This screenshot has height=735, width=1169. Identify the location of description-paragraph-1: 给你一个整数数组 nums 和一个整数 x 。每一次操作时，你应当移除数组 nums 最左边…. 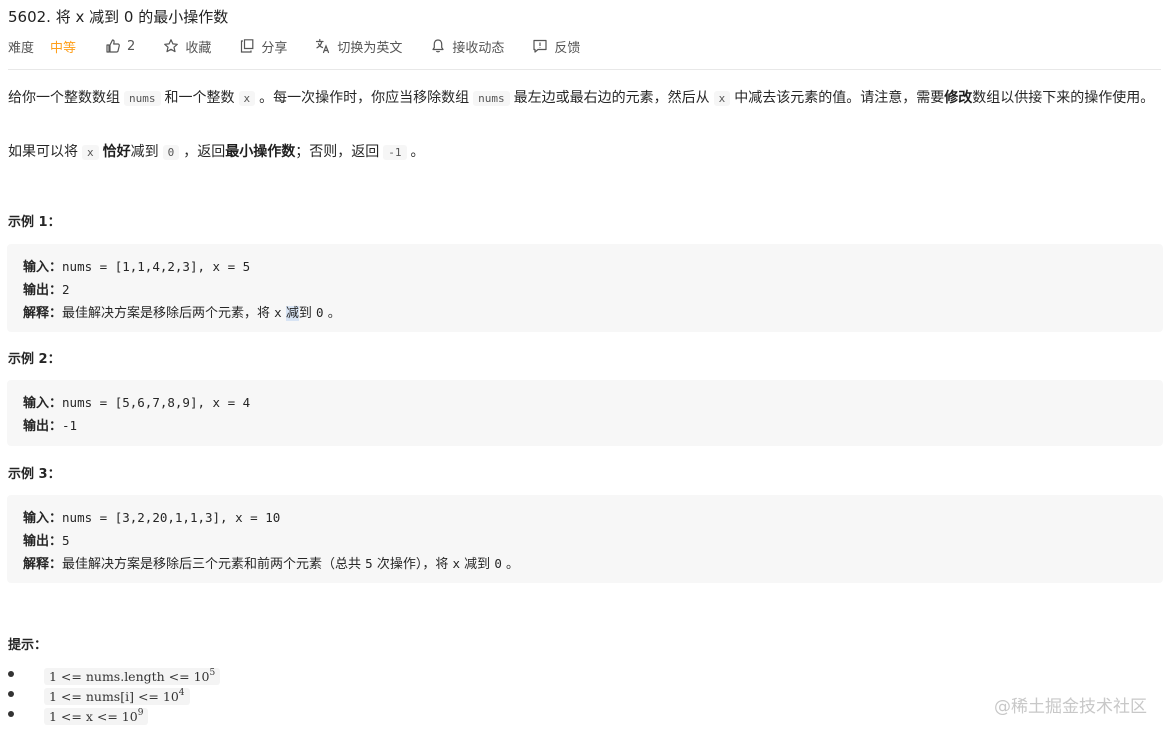
(581, 98).